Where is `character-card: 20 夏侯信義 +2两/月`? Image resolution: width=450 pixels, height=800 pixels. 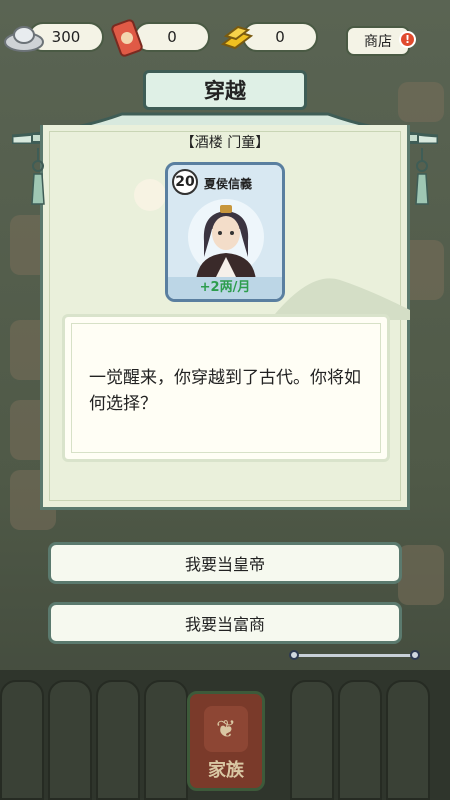
character-card: 20 夏侯信義 +2两/月 is located at coordinates (225, 232).